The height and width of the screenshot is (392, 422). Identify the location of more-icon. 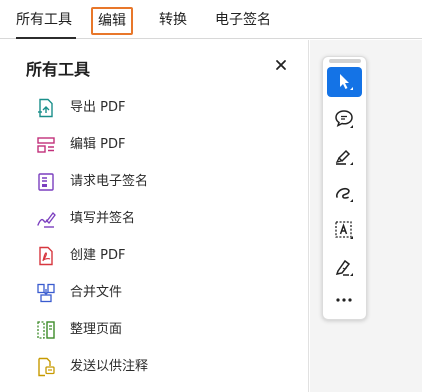
(344, 300).